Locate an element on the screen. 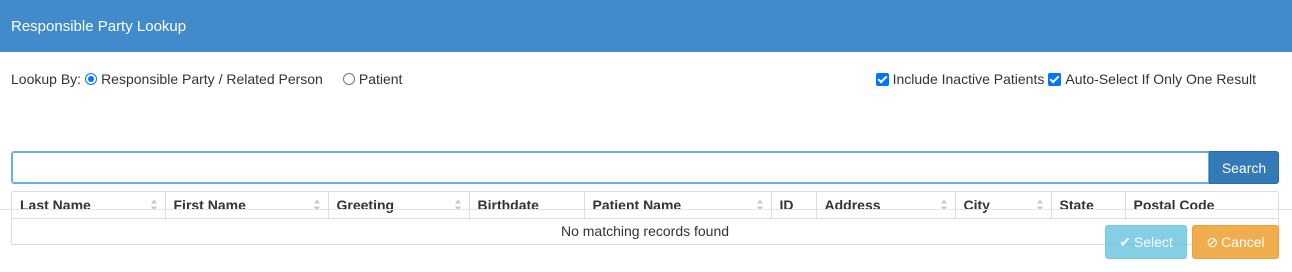 Image resolution: width=1292 pixels, height=272 pixels. column-header-greeting: Greeting is located at coordinates (399, 205).